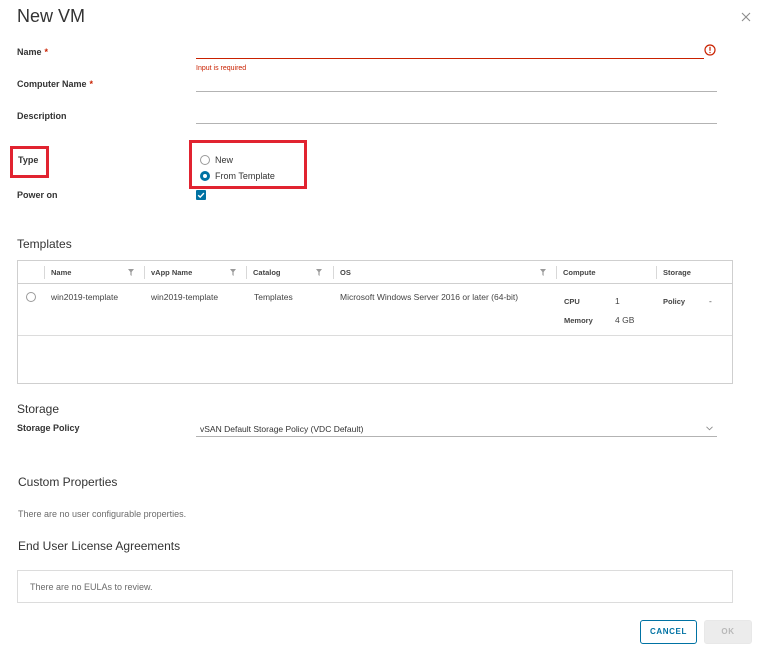  I want to click on template-cpu-label: CPU, so click(572, 301).